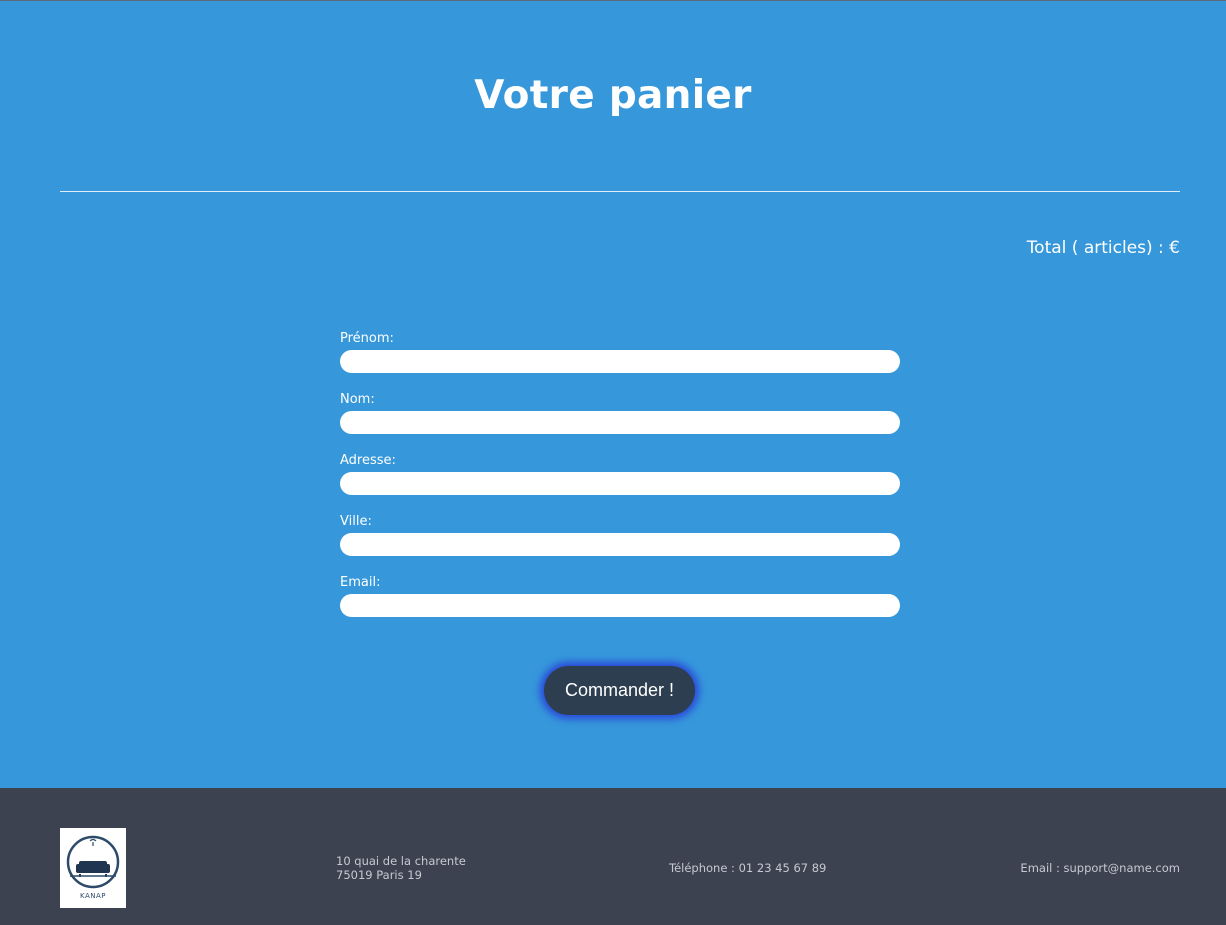 This screenshot has width=1226, height=925. I want to click on sofa-icon, so click(93, 862).